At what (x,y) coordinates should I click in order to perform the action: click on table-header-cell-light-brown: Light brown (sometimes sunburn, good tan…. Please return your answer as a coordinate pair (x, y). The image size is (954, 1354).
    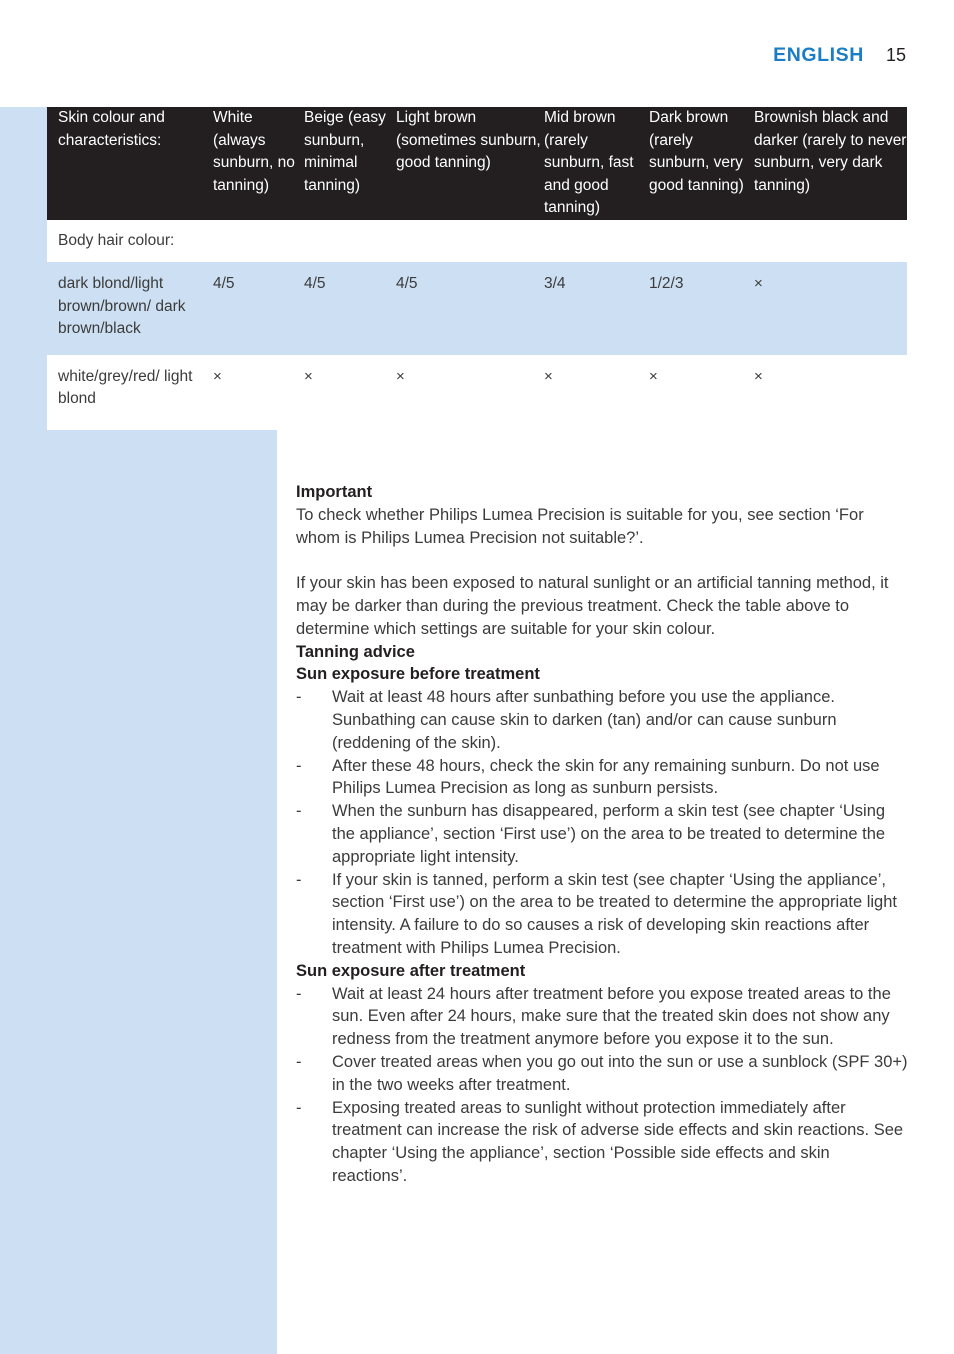
    Looking at the image, I should click on (468, 140).